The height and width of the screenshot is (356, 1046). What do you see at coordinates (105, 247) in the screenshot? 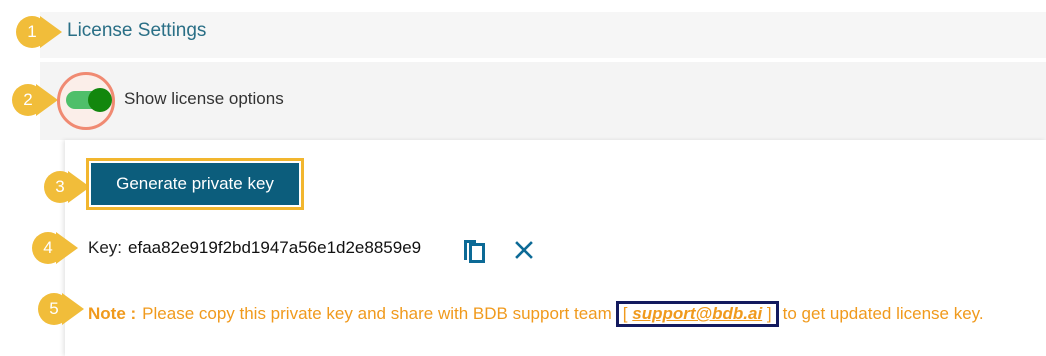
I see `key-label: Key:` at bounding box center [105, 247].